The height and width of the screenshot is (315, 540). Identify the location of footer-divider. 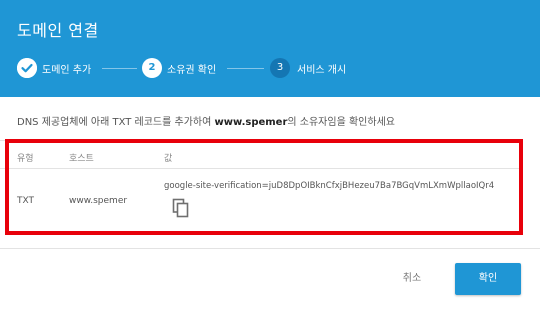
(270, 248).